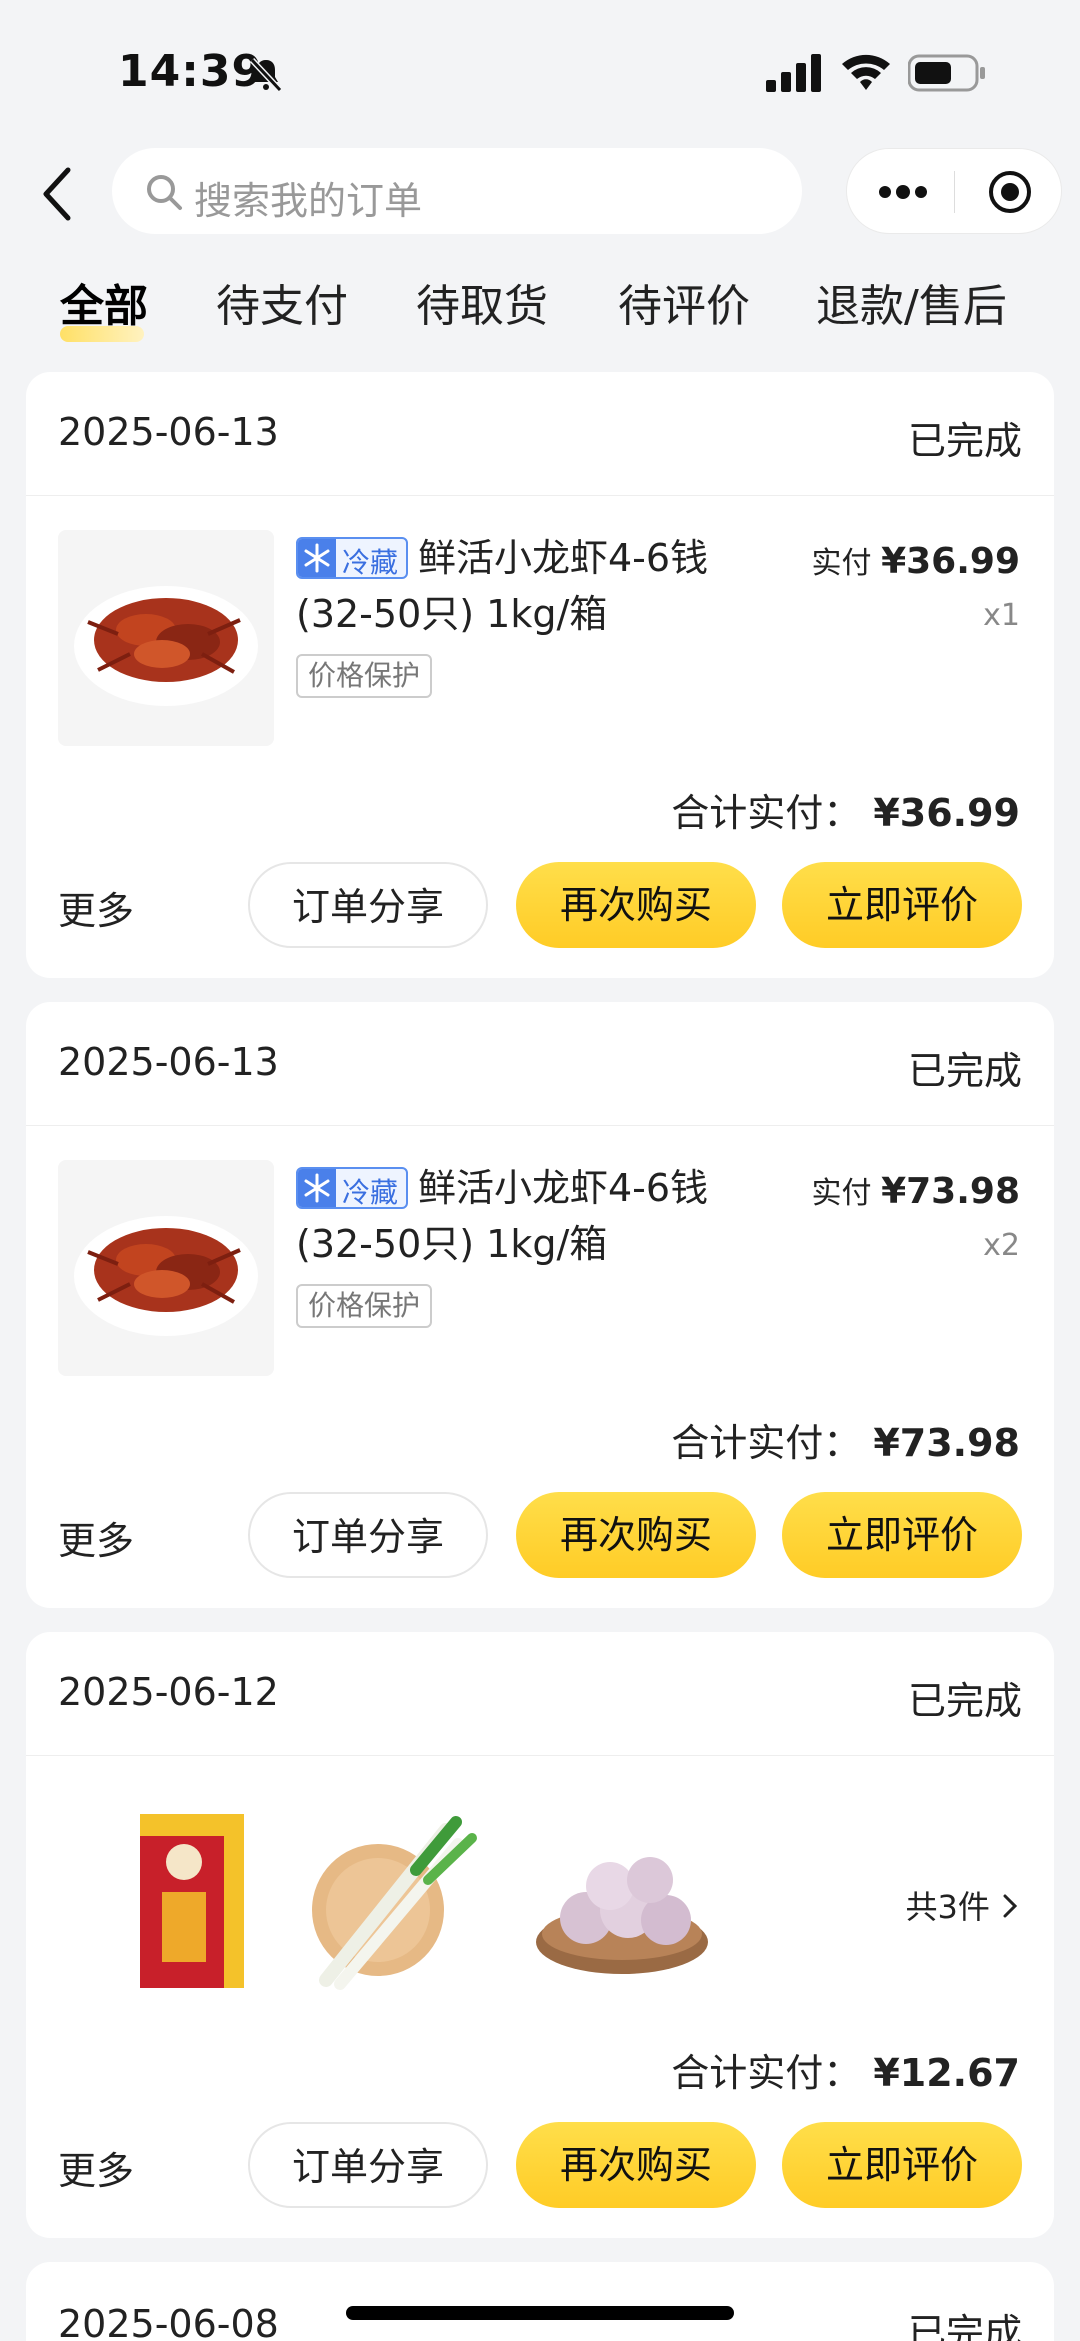 This screenshot has height=2341, width=1080. What do you see at coordinates (946, 813) in the screenshot?
I see `total-amount: ¥36.99` at bounding box center [946, 813].